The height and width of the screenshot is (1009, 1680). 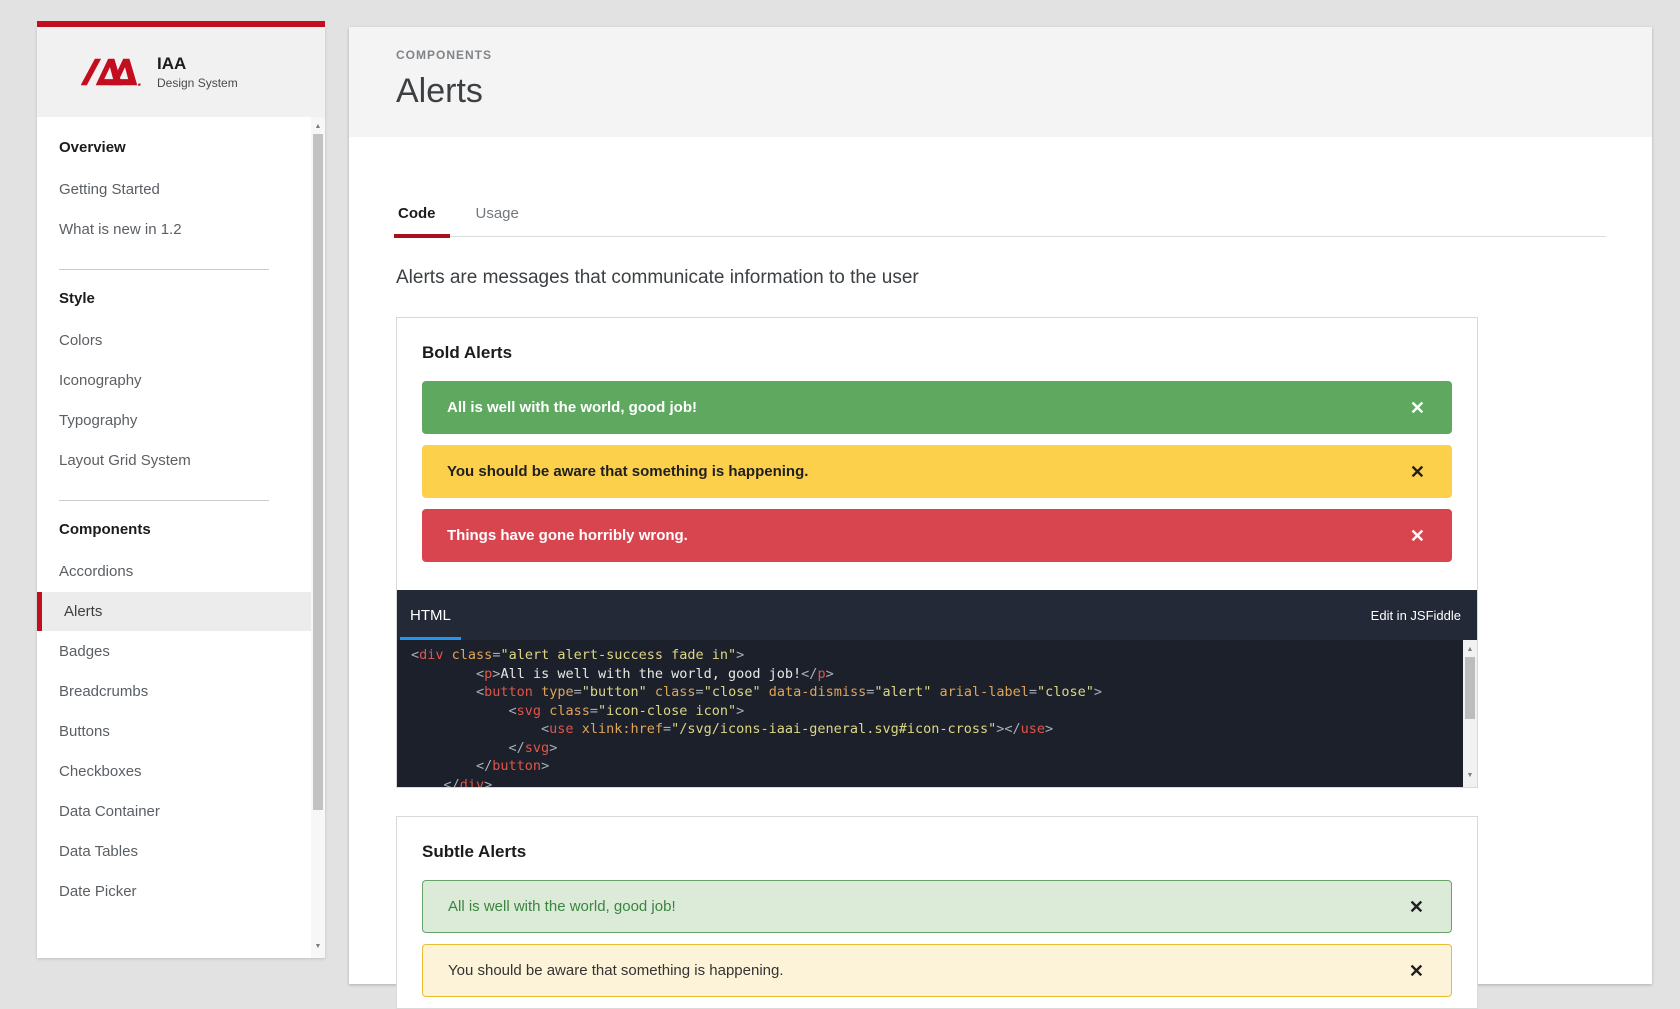 What do you see at coordinates (174, 460) in the screenshot?
I see `sidebar-item-layout-grid-system: Layout Grid System` at bounding box center [174, 460].